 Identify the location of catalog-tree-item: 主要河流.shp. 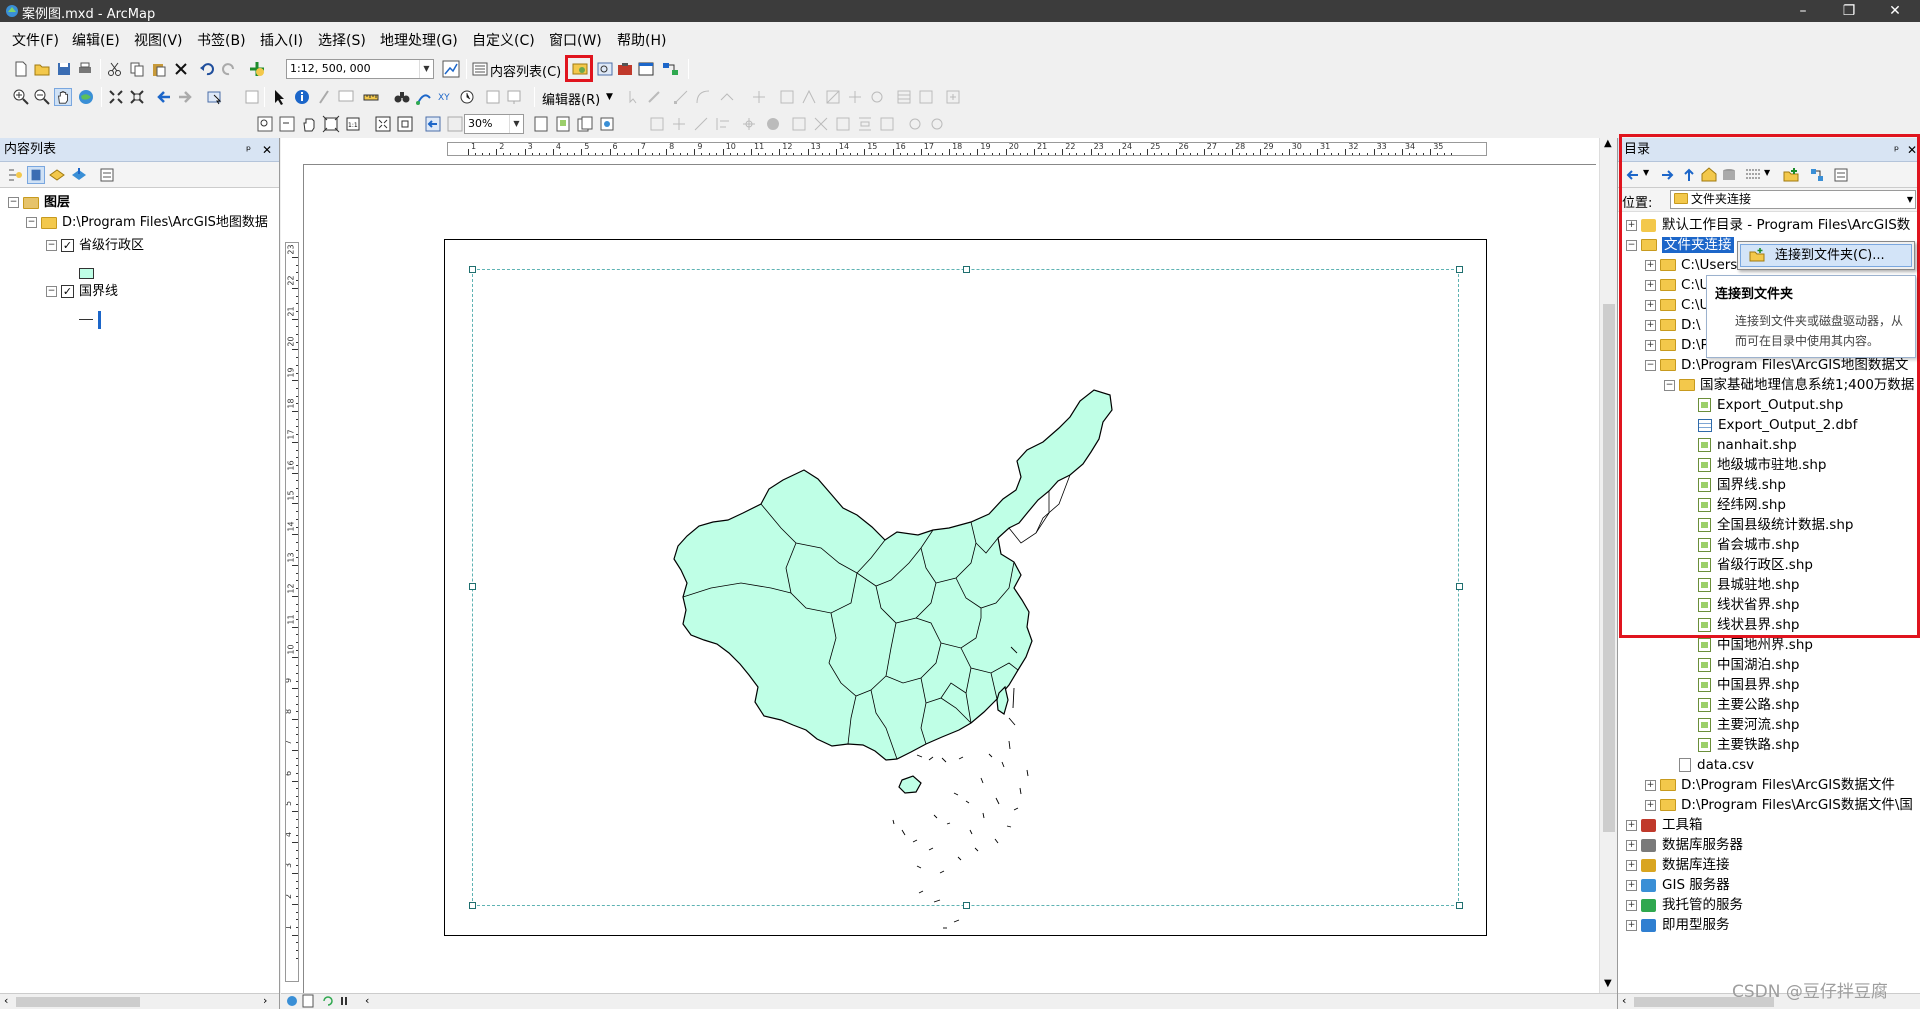
(1741, 725).